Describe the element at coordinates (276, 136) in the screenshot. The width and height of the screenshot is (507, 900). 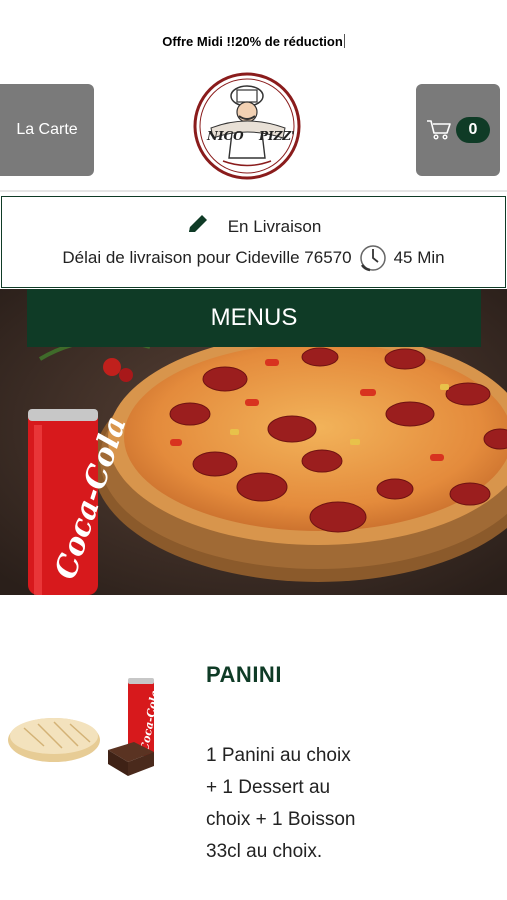
I see `logo-text-right: PIZZ'` at that location.